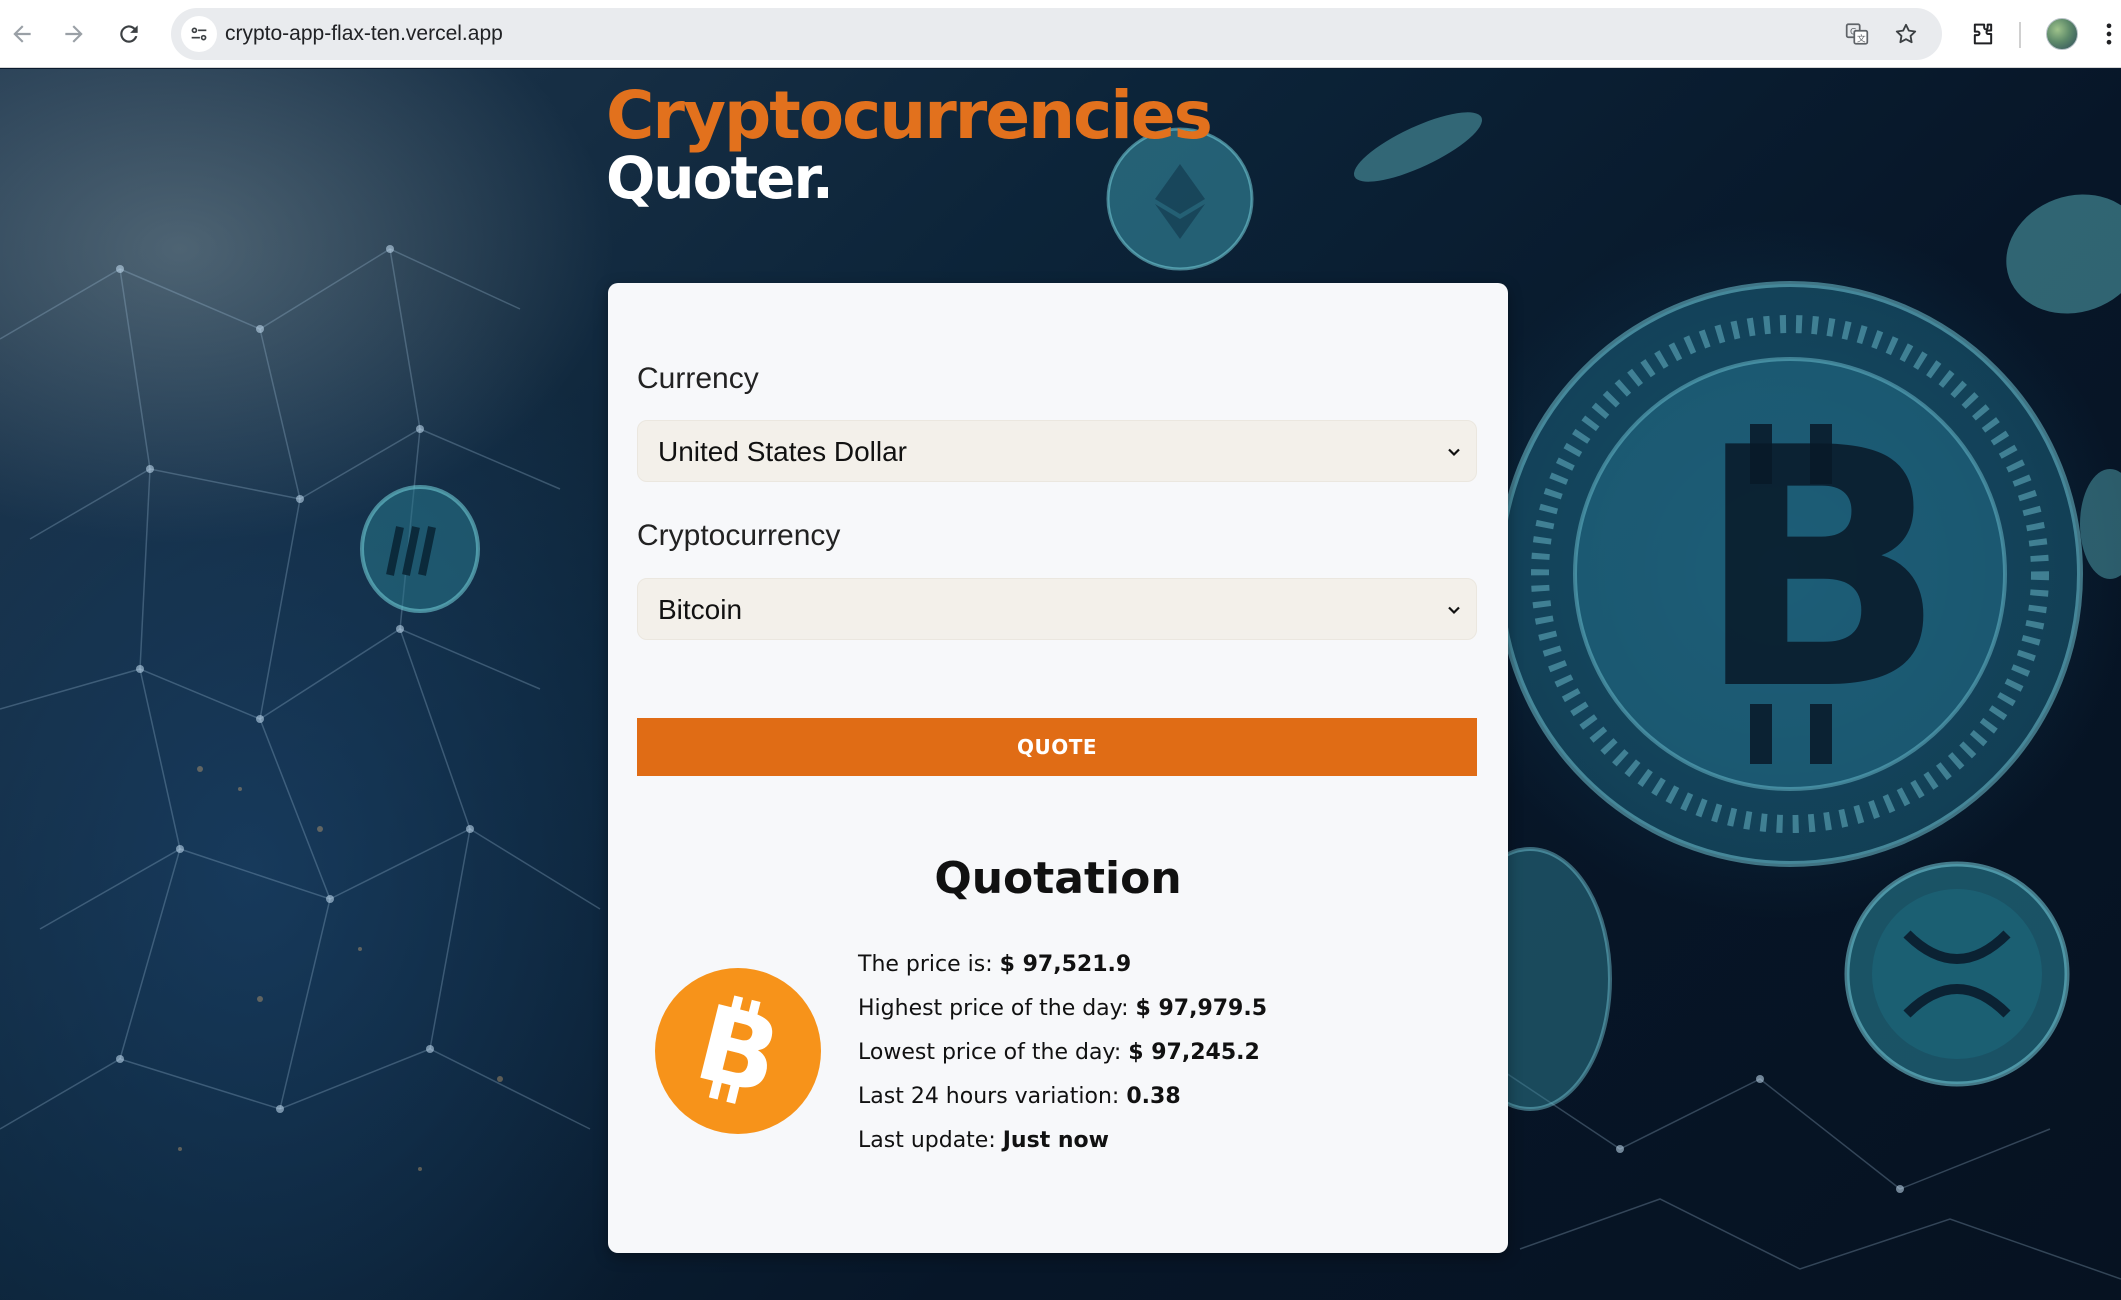 The height and width of the screenshot is (1300, 2121). Describe the element at coordinates (2109, 34) in the screenshot. I see `menu-dots-icon` at that location.